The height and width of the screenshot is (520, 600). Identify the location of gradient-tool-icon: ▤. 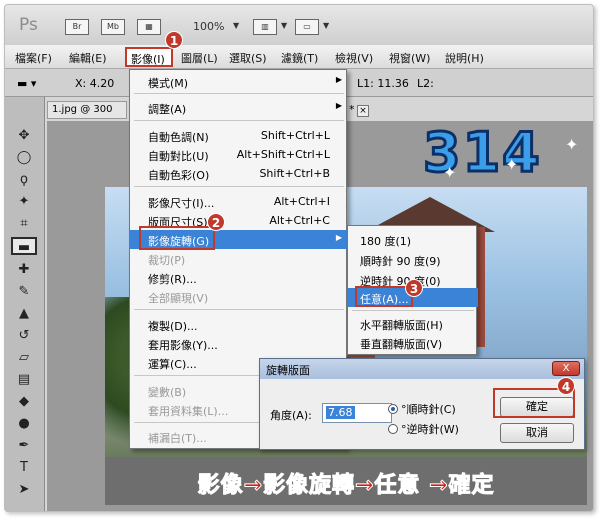
(24, 380).